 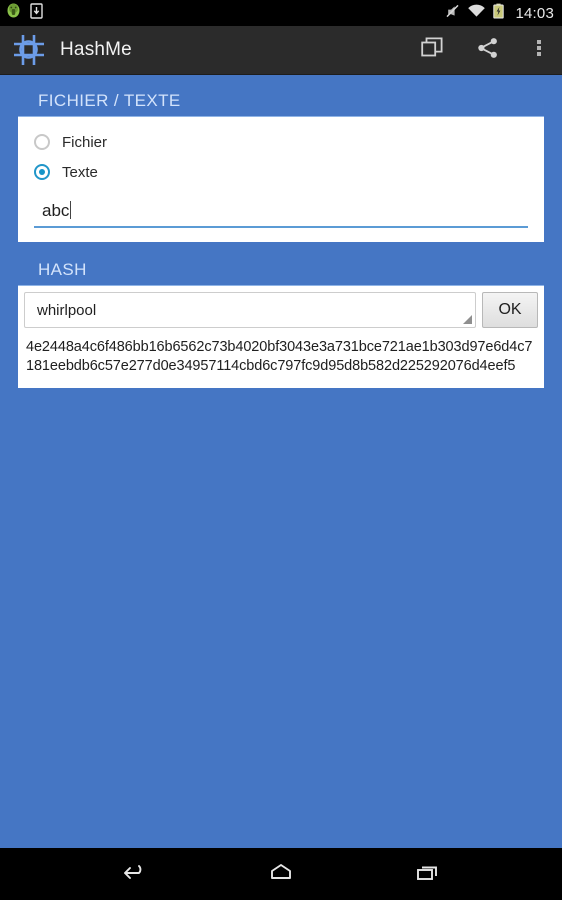 What do you see at coordinates (24, 13) in the screenshot?
I see `status-bar-notifications` at bounding box center [24, 13].